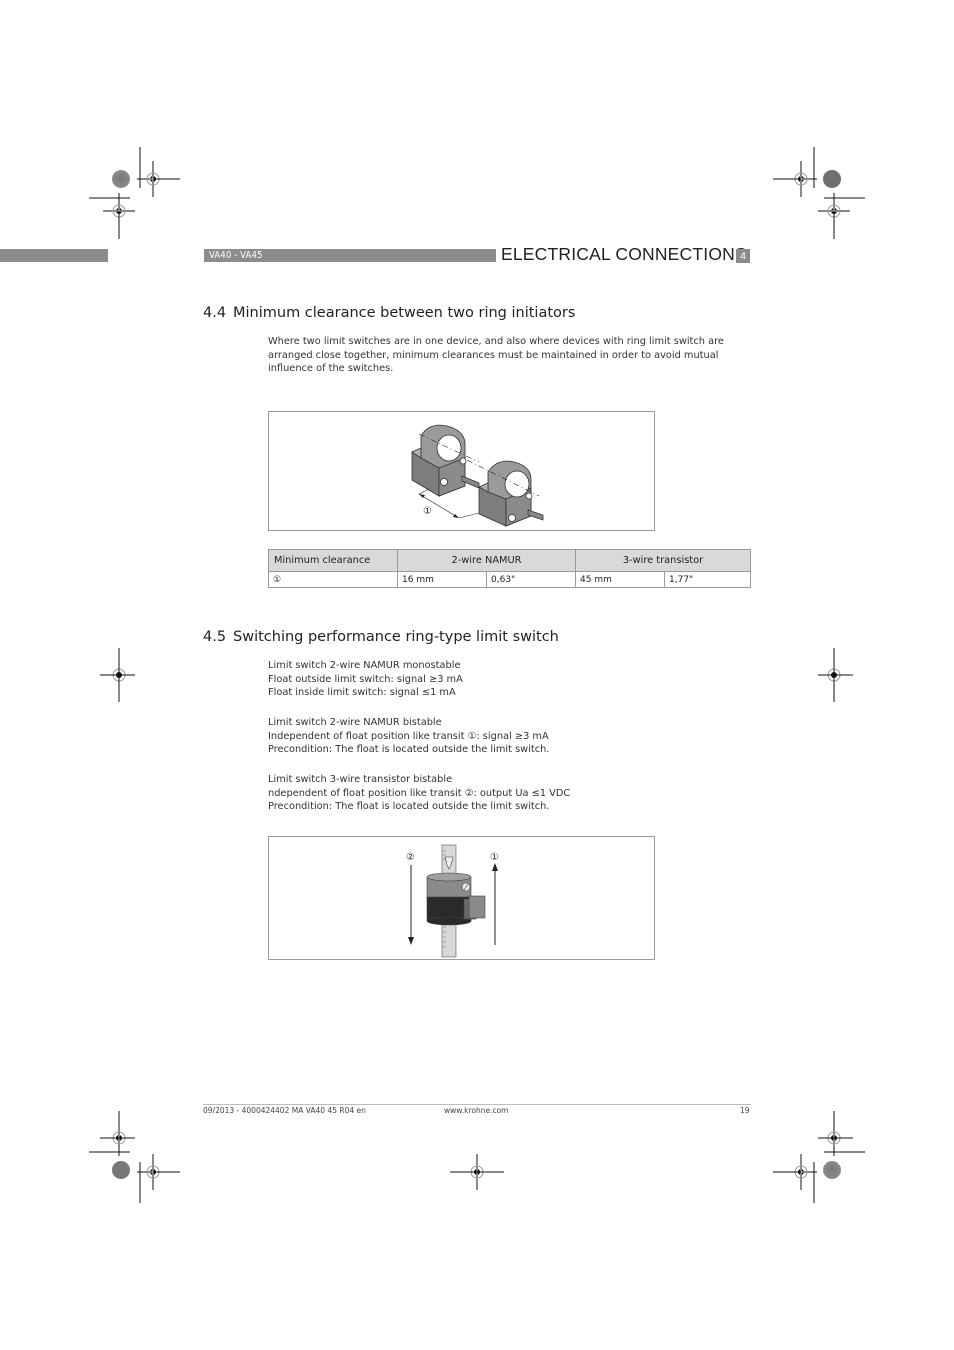  Describe the element at coordinates (624, 254) in the screenshot. I see `chapter-title: ELECTRICAL CONNECTIONS` at that location.